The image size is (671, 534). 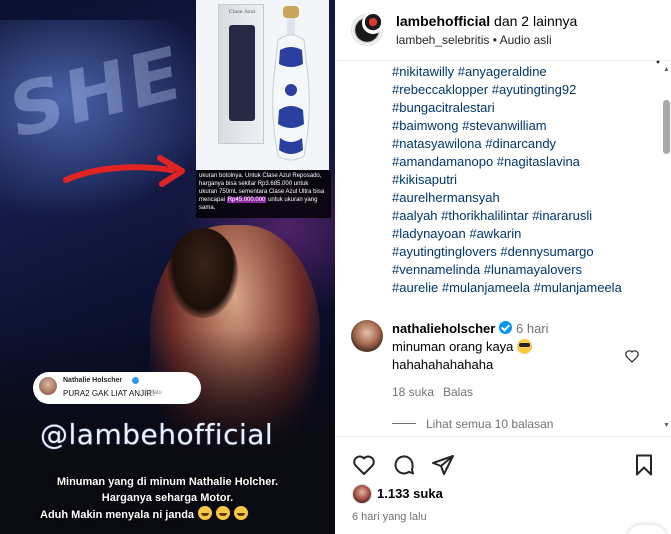 What do you see at coordinates (117, 515) in the screenshot?
I see `subtitle-line-3: Aduh Makin menyala ni janda` at bounding box center [117, 515].